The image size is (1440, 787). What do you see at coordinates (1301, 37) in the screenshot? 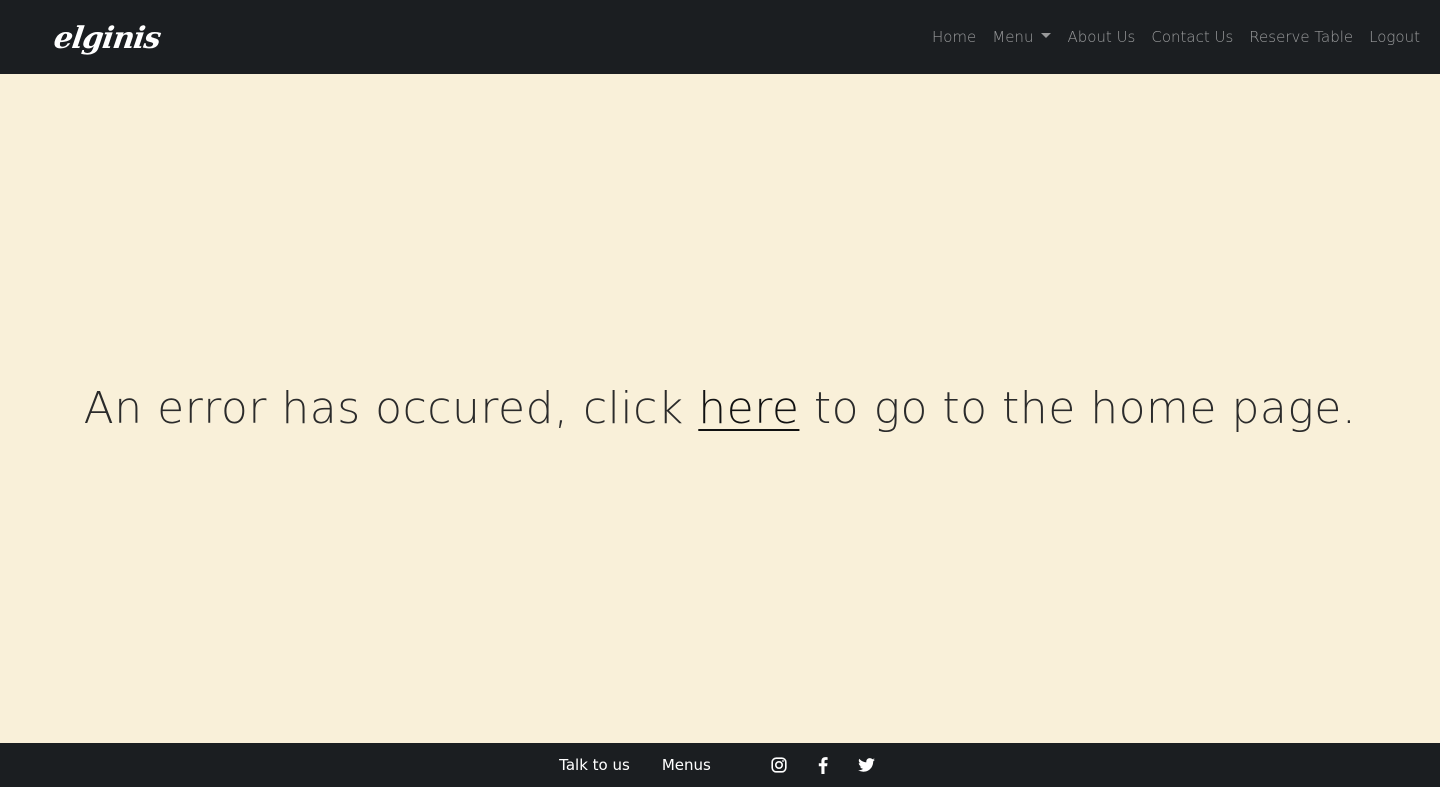
I see `nav-reserve-table: Reserve Table` at bounding box center [1301, 37].